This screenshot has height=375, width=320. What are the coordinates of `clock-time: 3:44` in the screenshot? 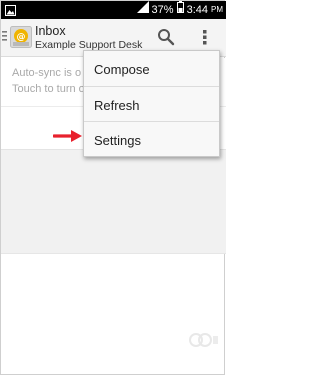 It's located at (197, 10).